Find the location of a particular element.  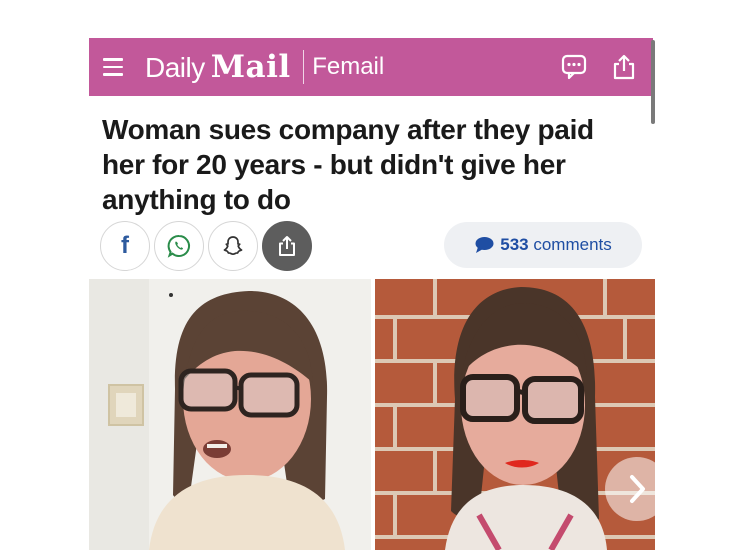

logo-divider is located at coordinates (303, 67).